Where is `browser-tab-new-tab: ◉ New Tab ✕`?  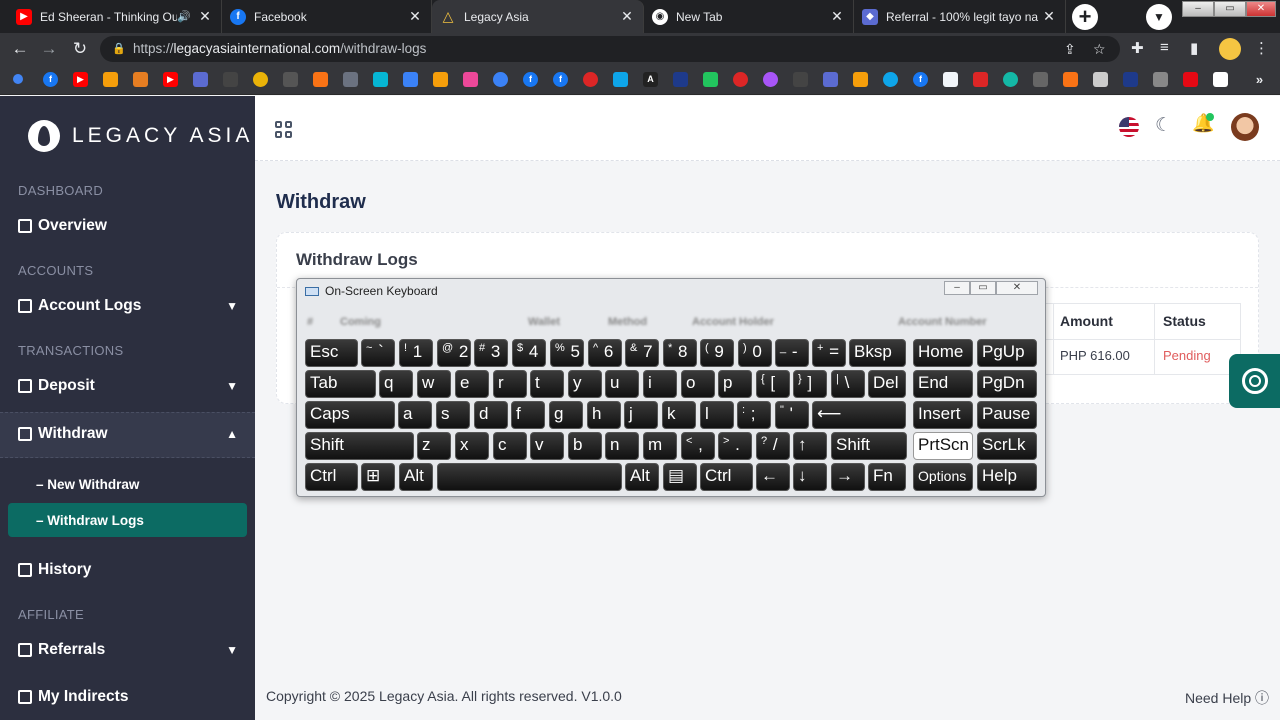 browser-tab-new-tab: ◉ New Tab ✕ is located at coordinates (749, 16).